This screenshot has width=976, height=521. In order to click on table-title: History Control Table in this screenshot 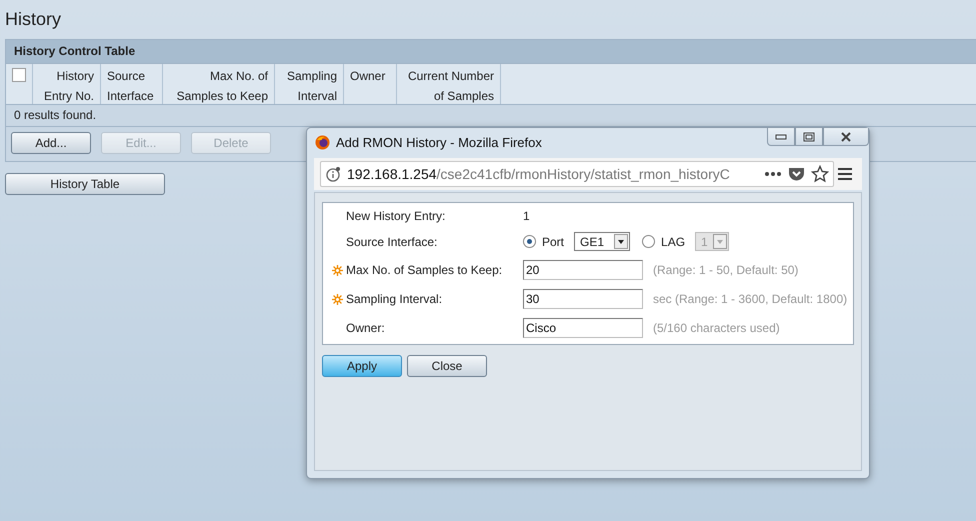, I will do `click(491, 51)`.